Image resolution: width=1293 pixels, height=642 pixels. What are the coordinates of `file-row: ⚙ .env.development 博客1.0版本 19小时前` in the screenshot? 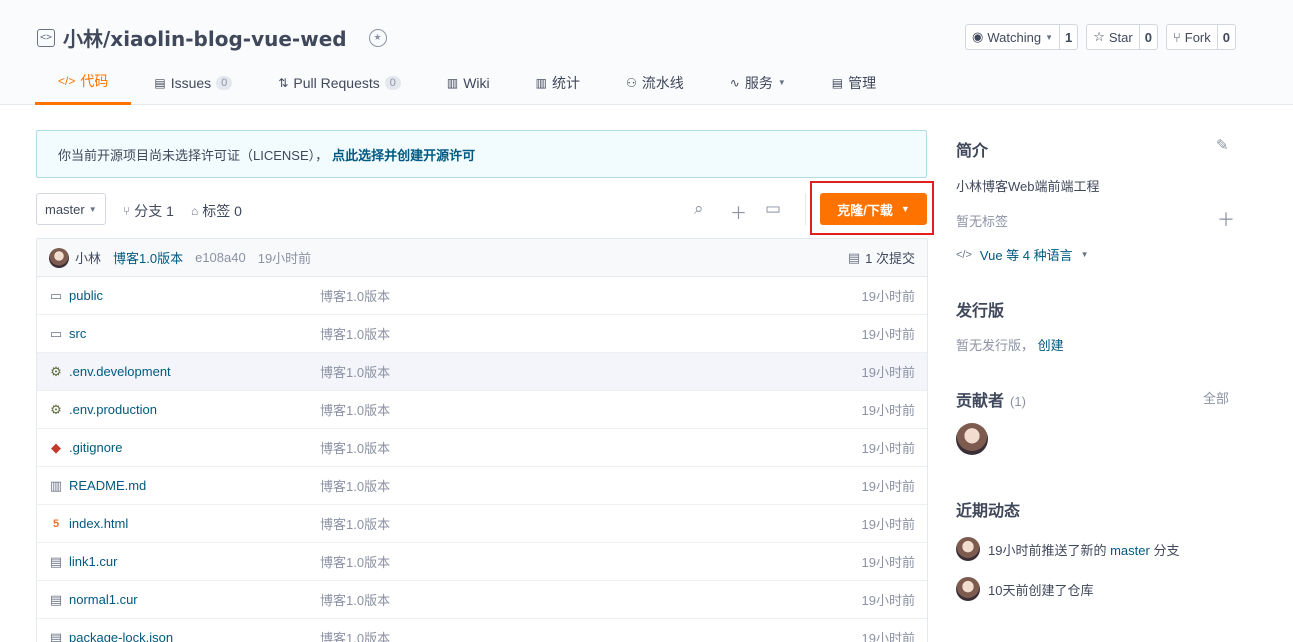 It's located at (482, 372).